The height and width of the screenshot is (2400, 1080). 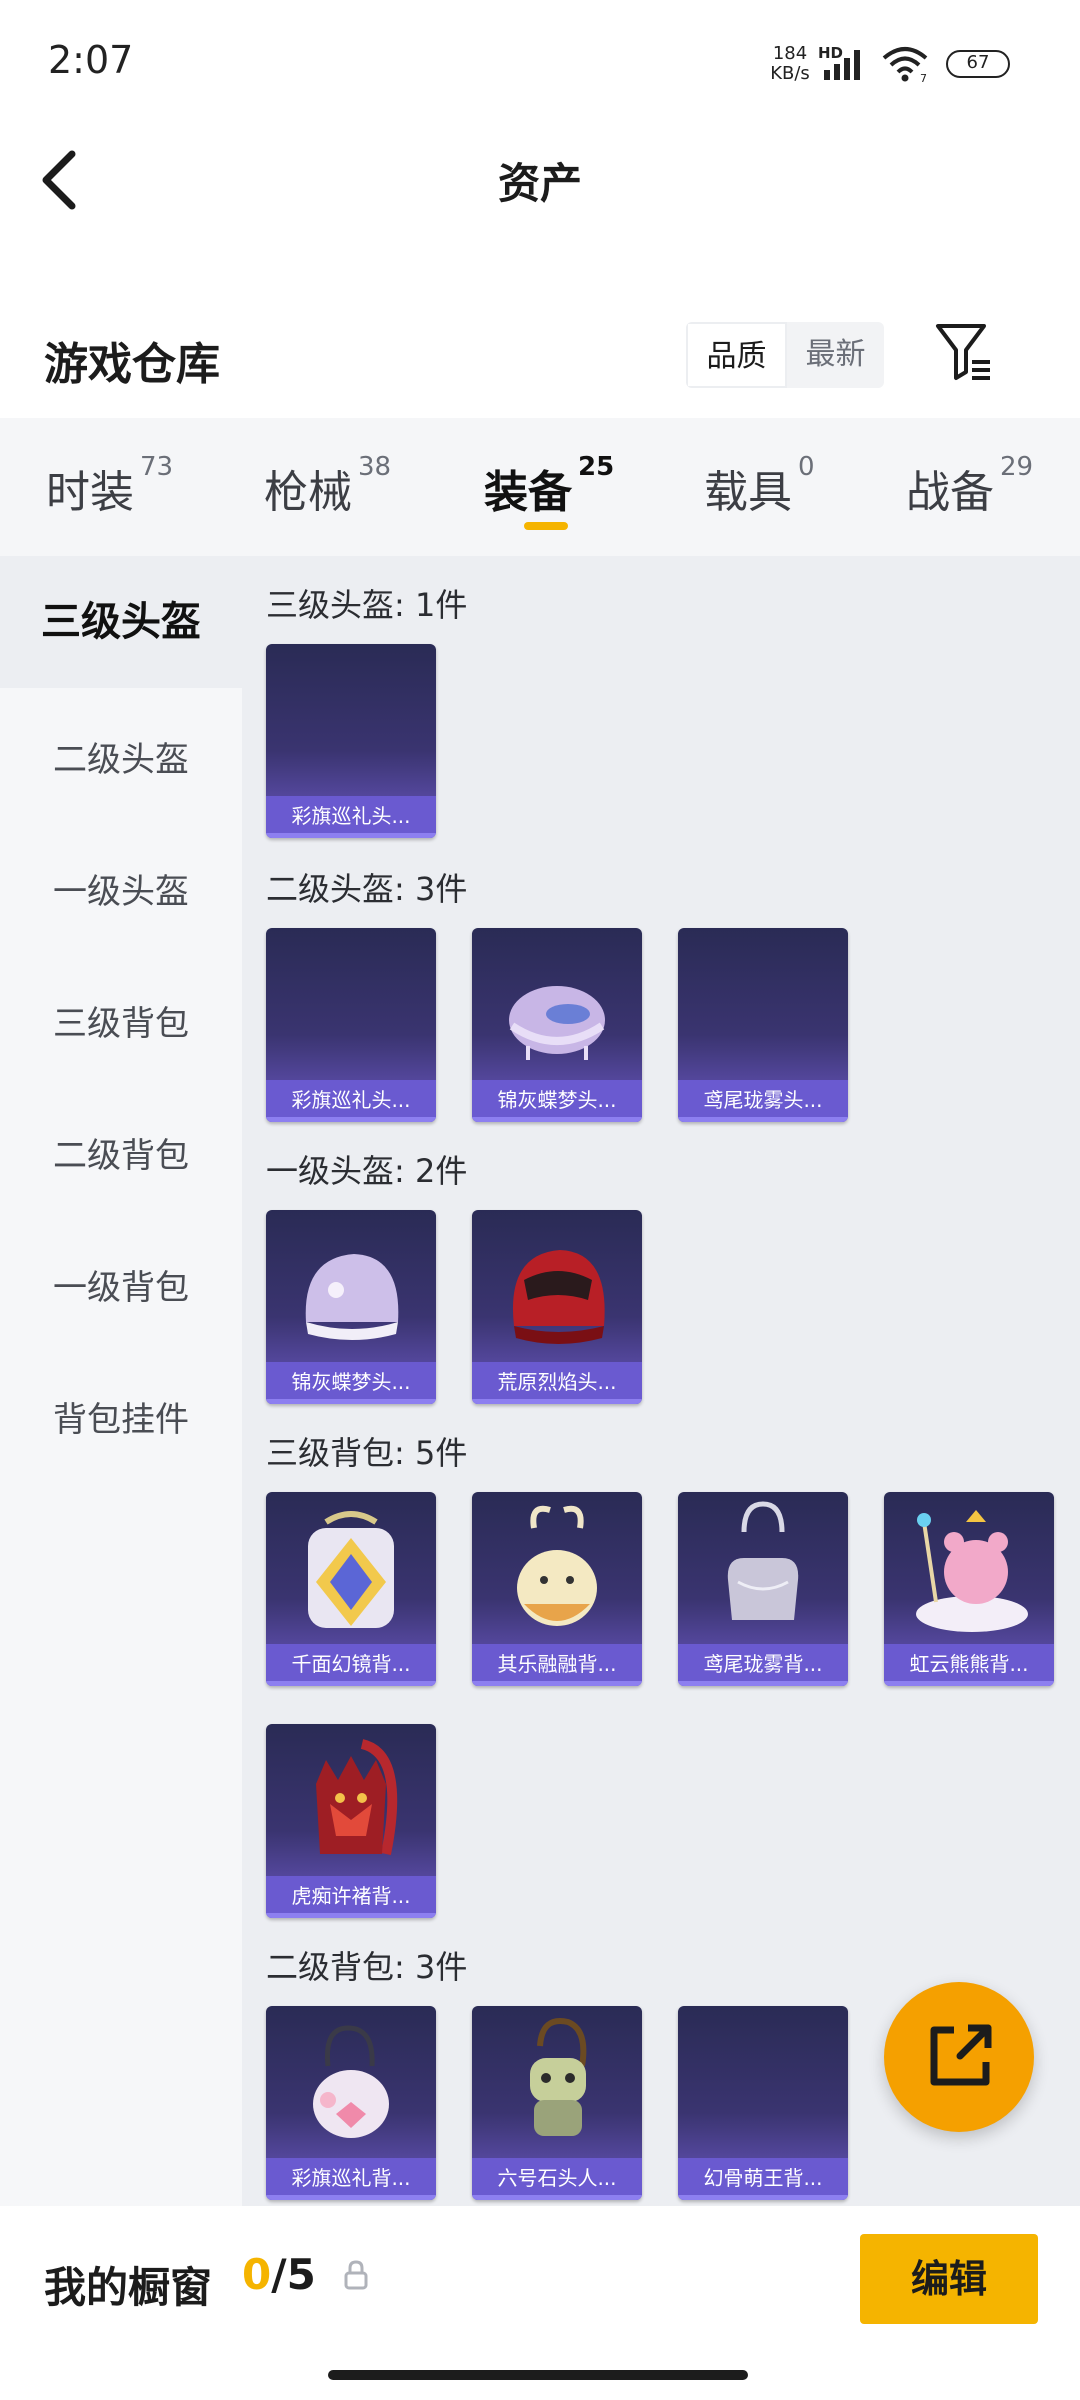 What do you see at coordinates (978, 64) in the screenshot?
I see `battery-icon: 67` at bounding box center [978, 64].